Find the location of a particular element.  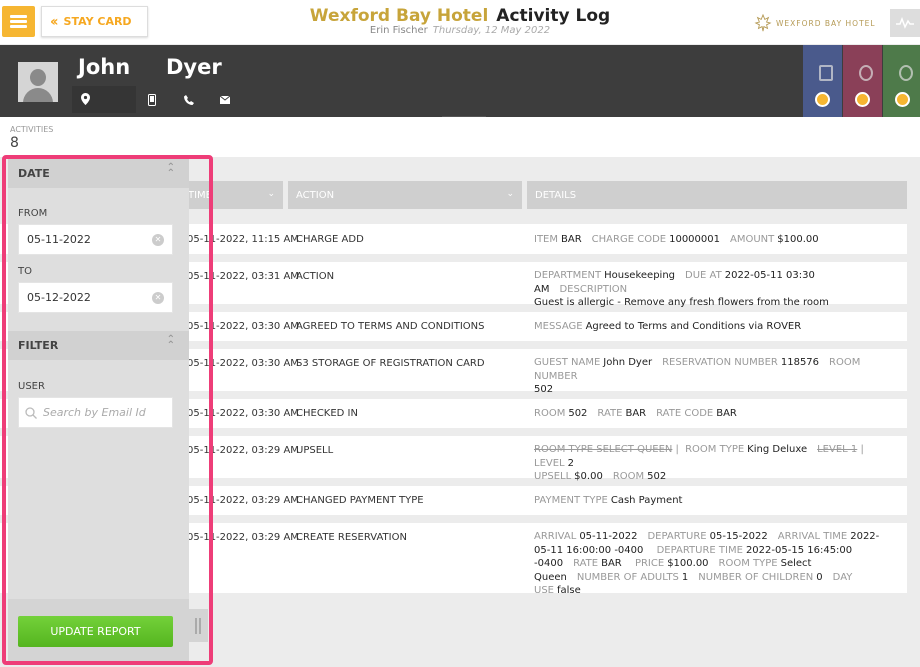

card-icon is located at coordinates (826, 73).